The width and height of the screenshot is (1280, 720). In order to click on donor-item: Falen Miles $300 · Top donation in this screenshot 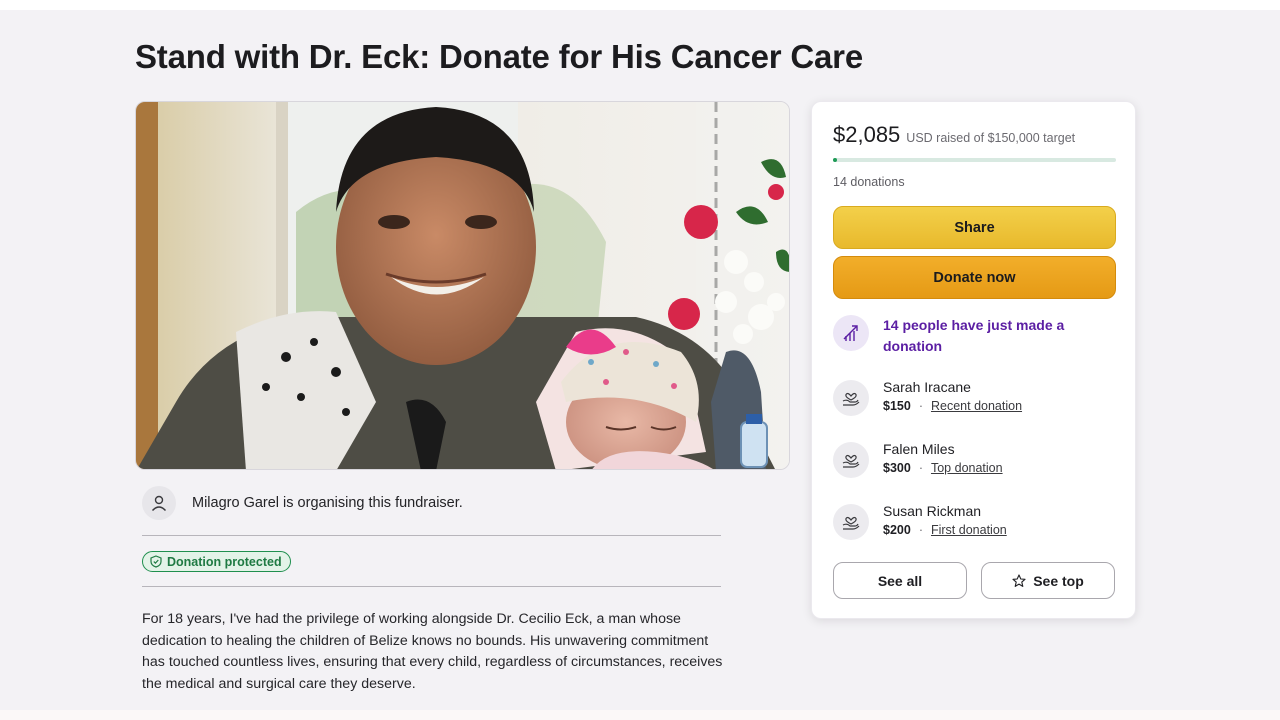, I will do `click(918, 459)`.